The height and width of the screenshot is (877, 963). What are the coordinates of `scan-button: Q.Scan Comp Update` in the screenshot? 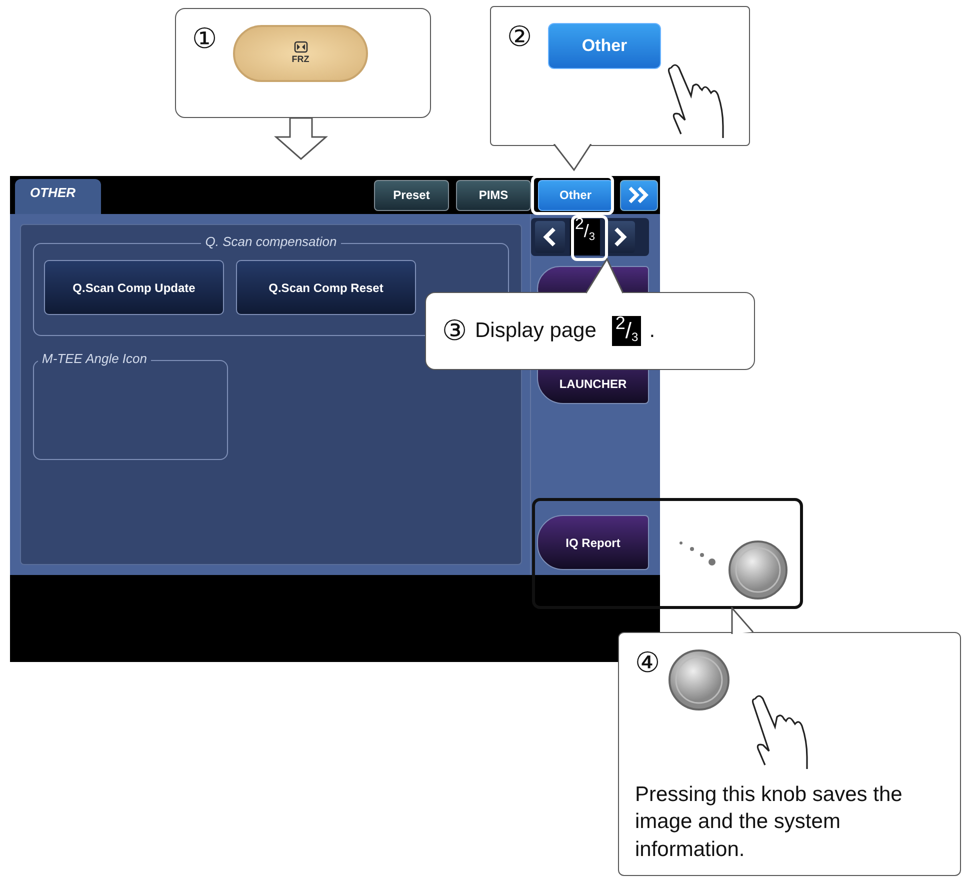 It's located at (134, 287).